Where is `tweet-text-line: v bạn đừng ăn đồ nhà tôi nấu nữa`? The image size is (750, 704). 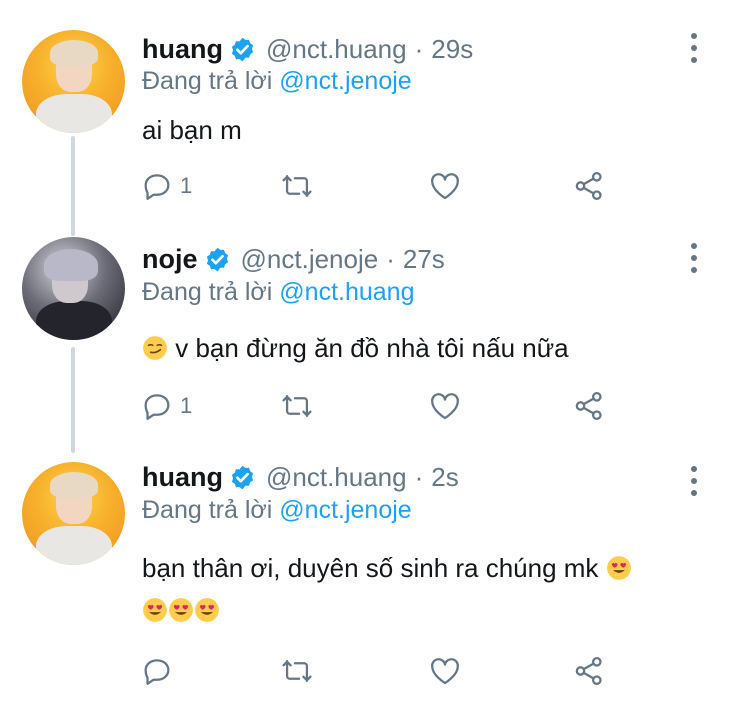 tweet-text-line: v bạn đừng ăn đồ nhà tôi nấu nữa is located at coordinates (355, 348).